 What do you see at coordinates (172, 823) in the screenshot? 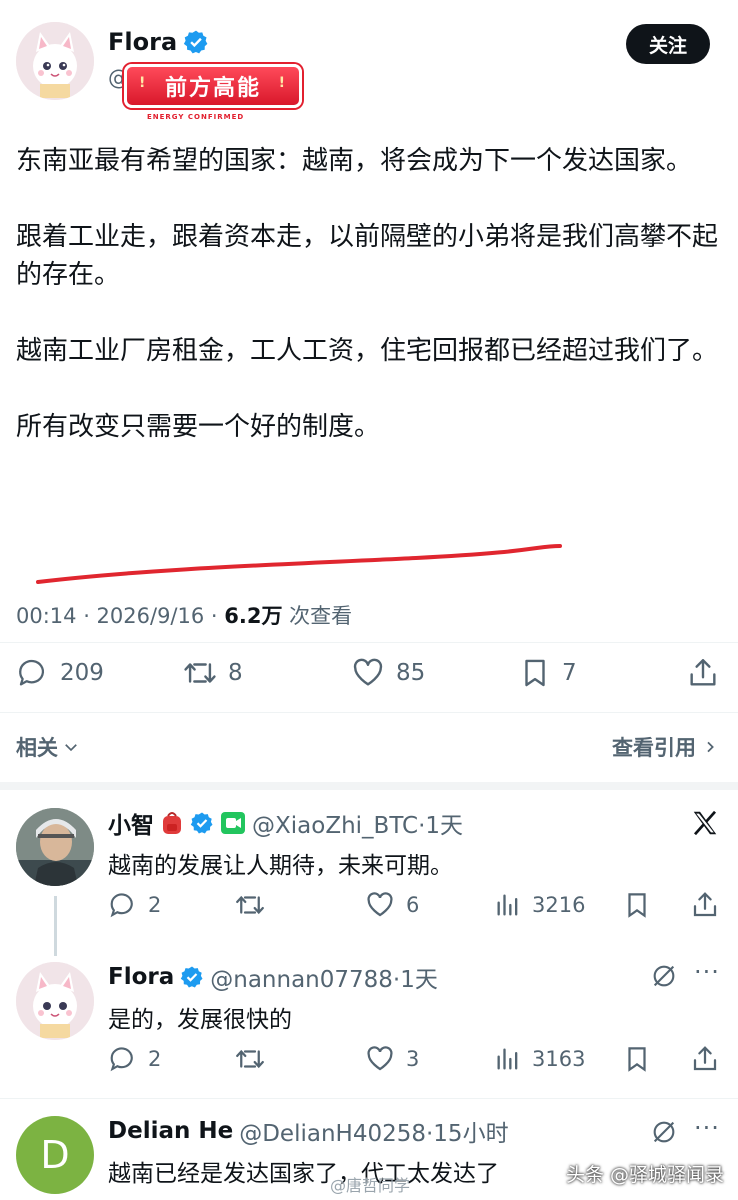
I see `backpack-emoji-icon` at bounding box center [172, 823].